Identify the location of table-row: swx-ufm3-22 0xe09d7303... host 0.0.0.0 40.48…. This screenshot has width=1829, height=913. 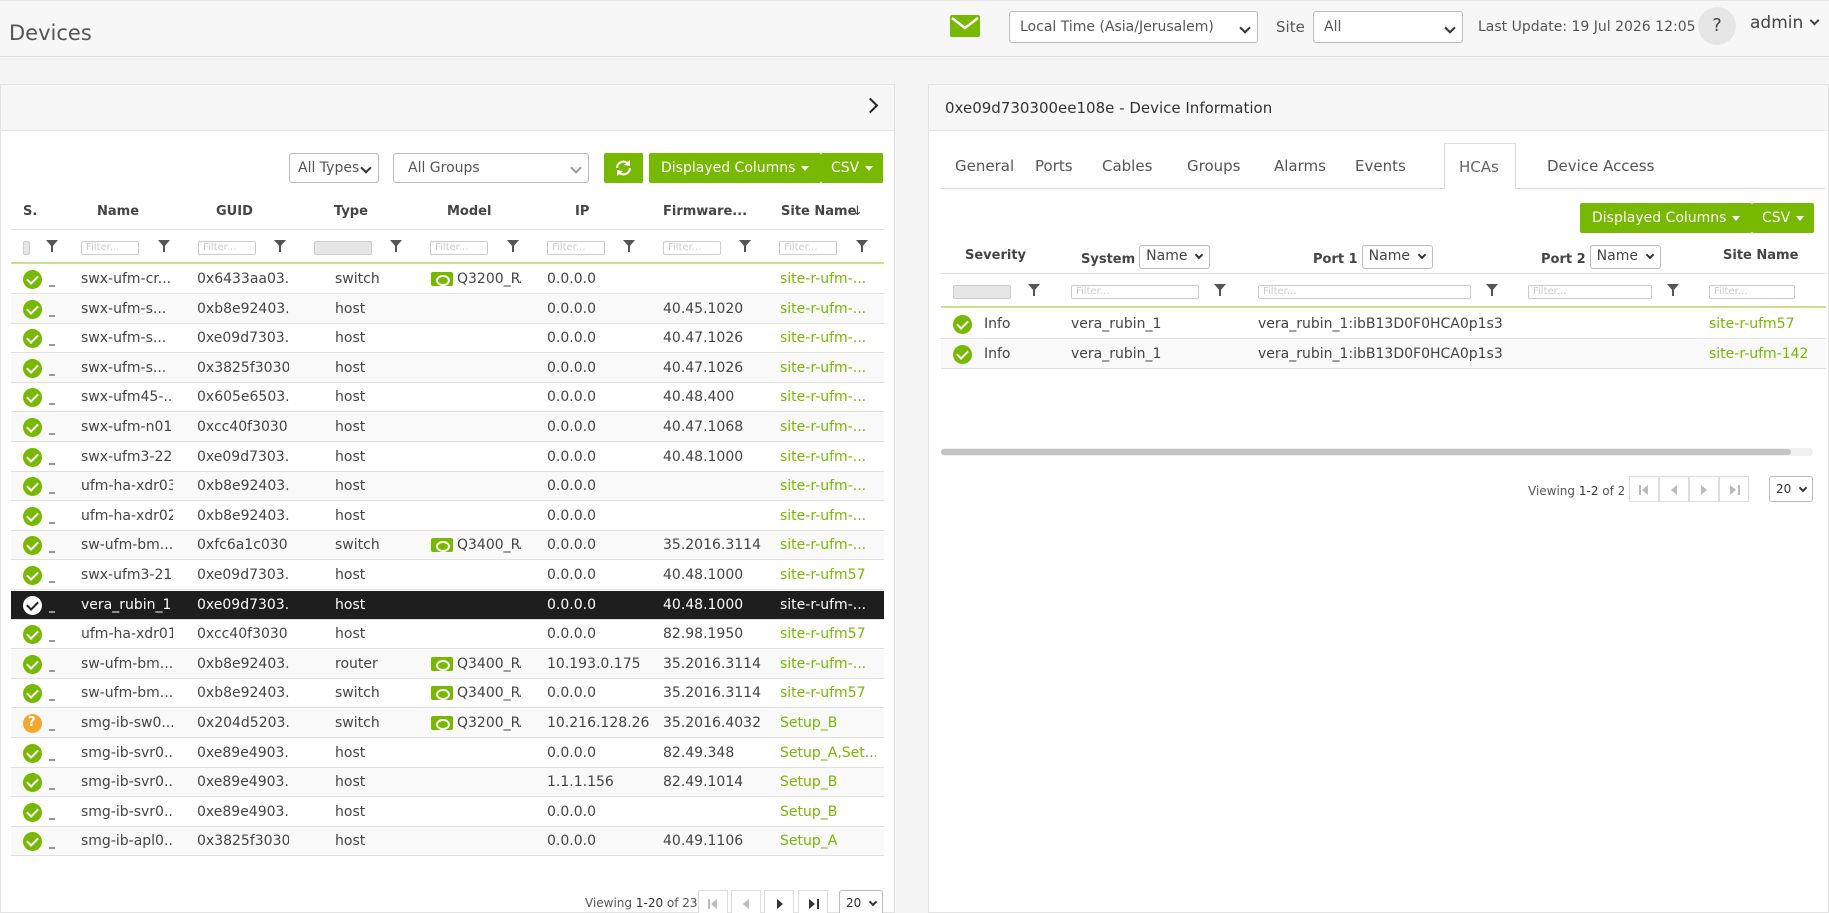
(447, 457).